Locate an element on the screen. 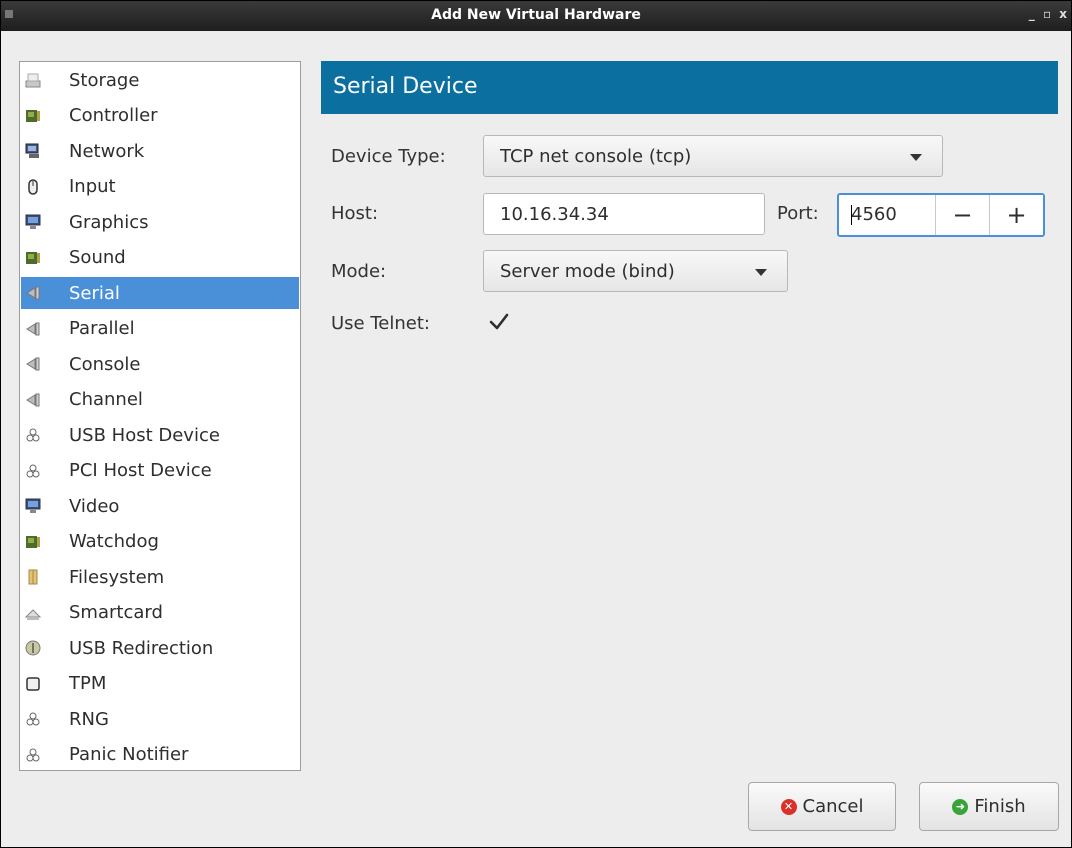 The image size is (1072, 848). watchdog-icon is located at coordinates (33, 542).